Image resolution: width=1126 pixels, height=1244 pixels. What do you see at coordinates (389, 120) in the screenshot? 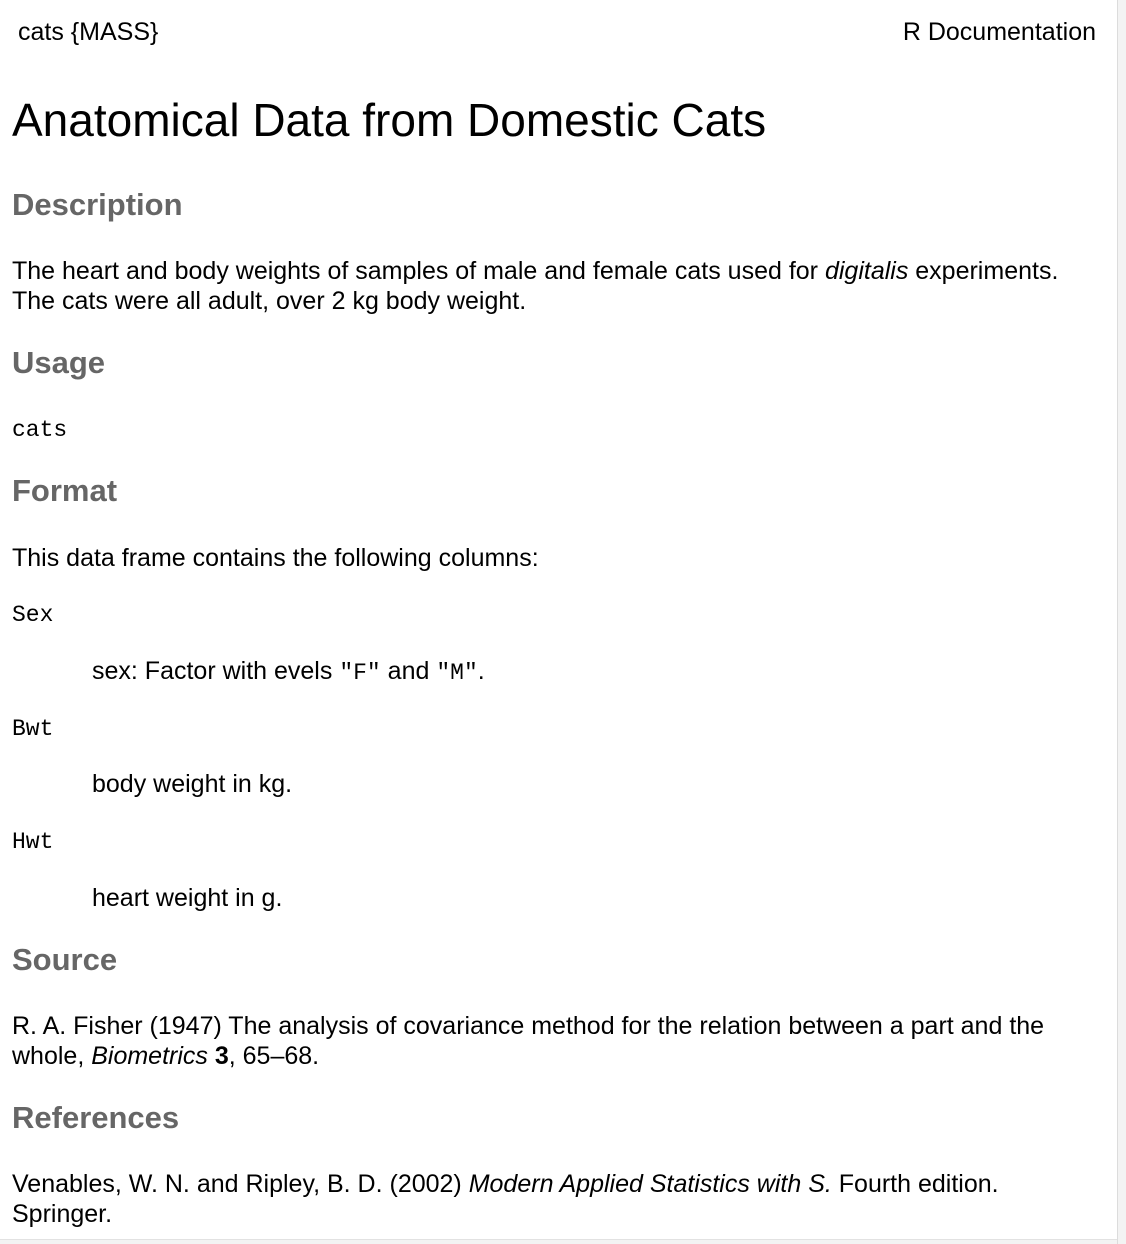
I see `page-title: Anatomical Data from Domestic Cats` at bounding box center [389, 120].